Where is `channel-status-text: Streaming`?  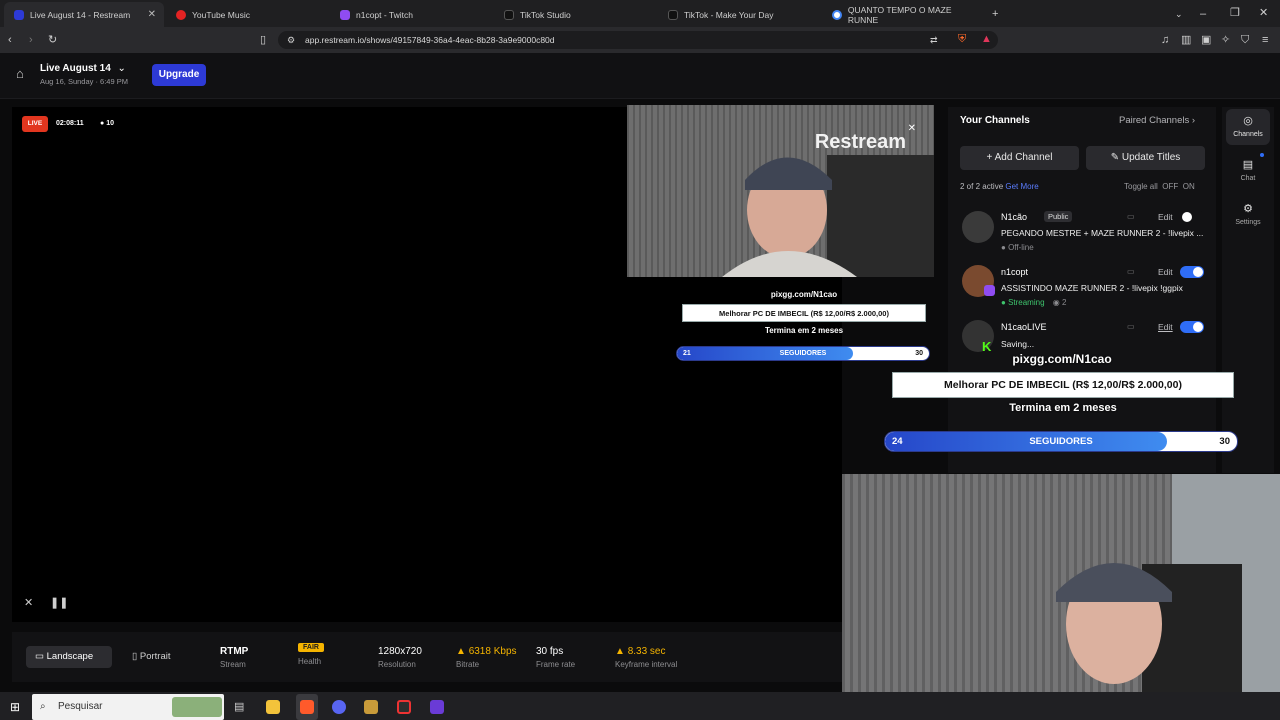
channel-status-text: Streaming is located at coordinates (1026, 302).